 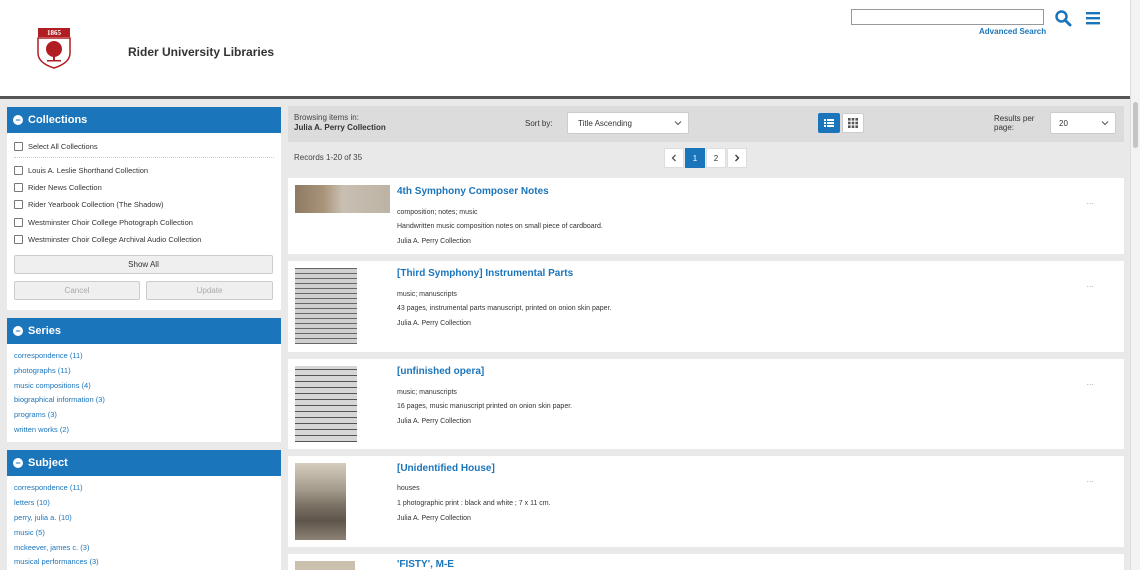 What do you see at coordinates (41, 429) in the screenshot?
I see `series-facet-link: written works (2)` at bounding box center [41, 429].